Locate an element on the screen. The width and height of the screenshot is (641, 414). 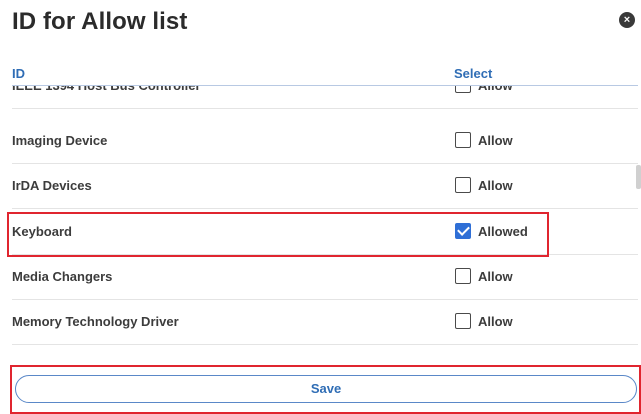
close-icon: × is located at coordinates (627, 20).